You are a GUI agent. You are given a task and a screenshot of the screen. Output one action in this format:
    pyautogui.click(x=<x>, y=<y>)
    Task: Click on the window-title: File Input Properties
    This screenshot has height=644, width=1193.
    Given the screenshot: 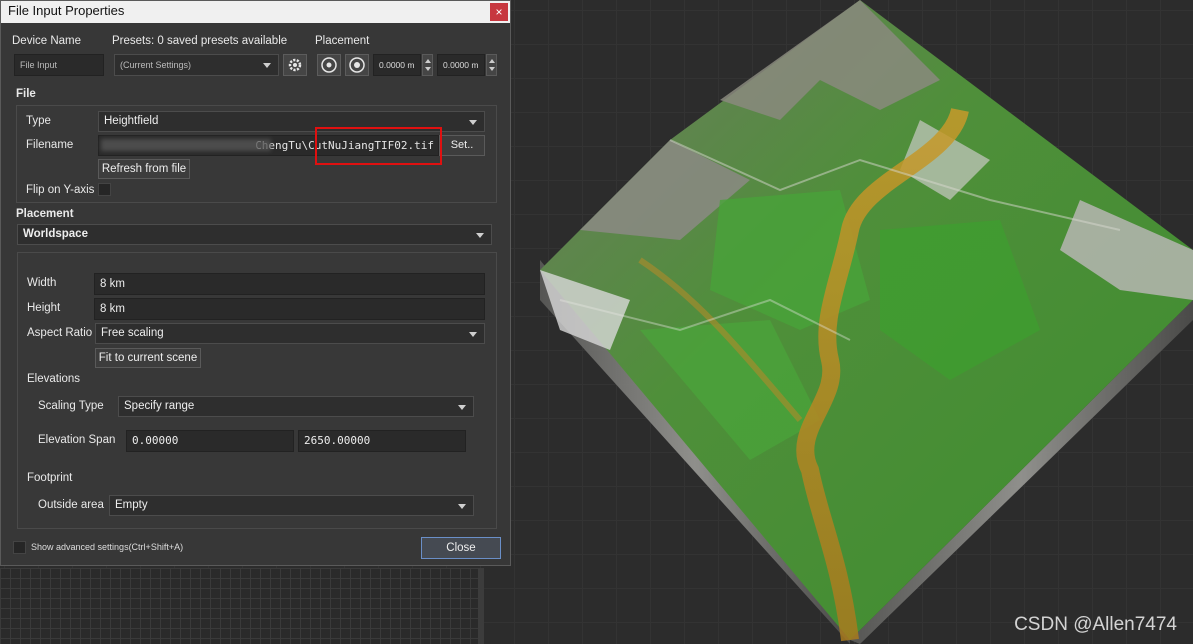 What is the action you would take?
    pyautogui.click(x=66, y=10)
    